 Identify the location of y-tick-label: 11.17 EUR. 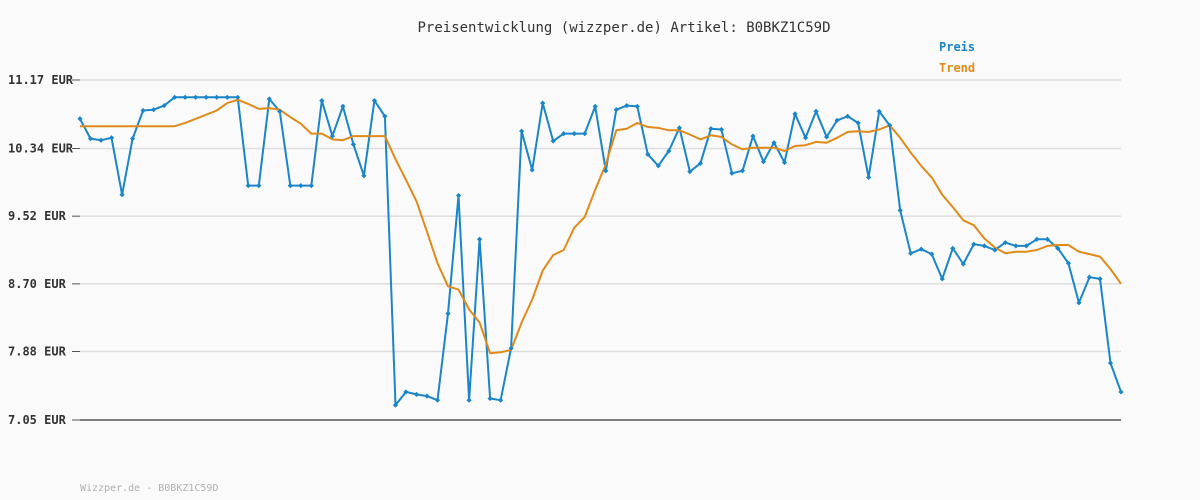
(41, 80).